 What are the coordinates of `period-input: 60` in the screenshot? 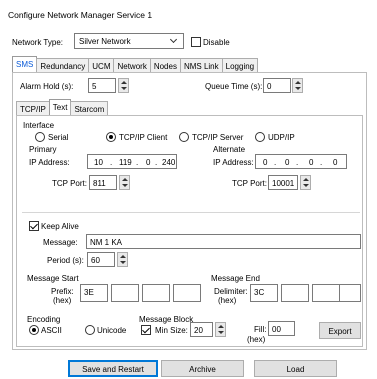 It's located at (101, 259).